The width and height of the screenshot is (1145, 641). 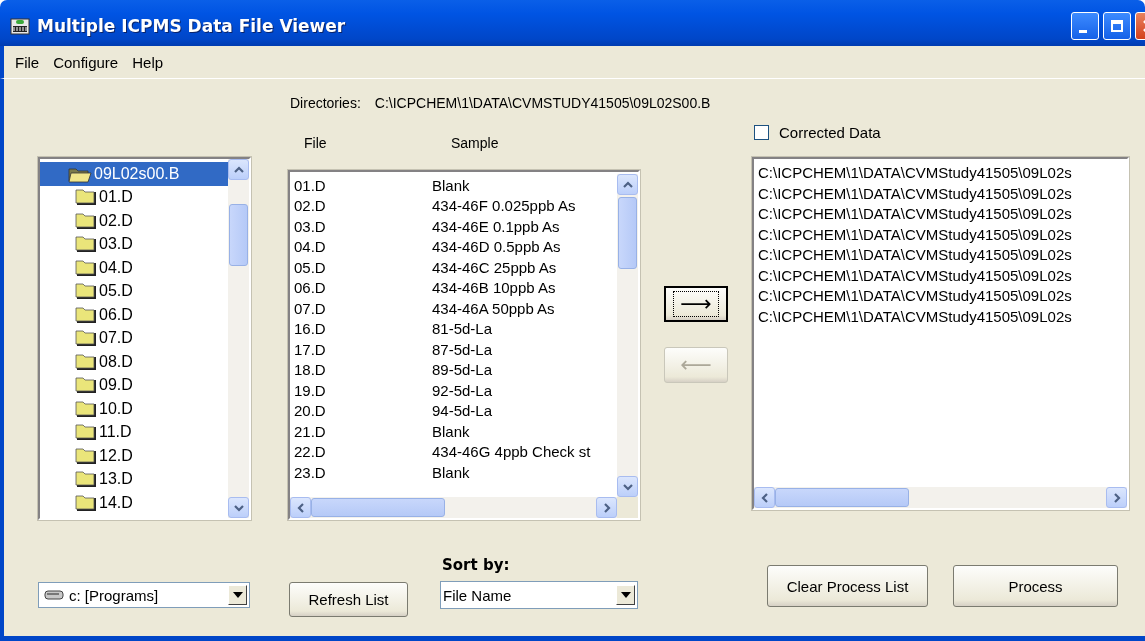 I want to click on folder-name: 08.D, so click(x=116, y=361).